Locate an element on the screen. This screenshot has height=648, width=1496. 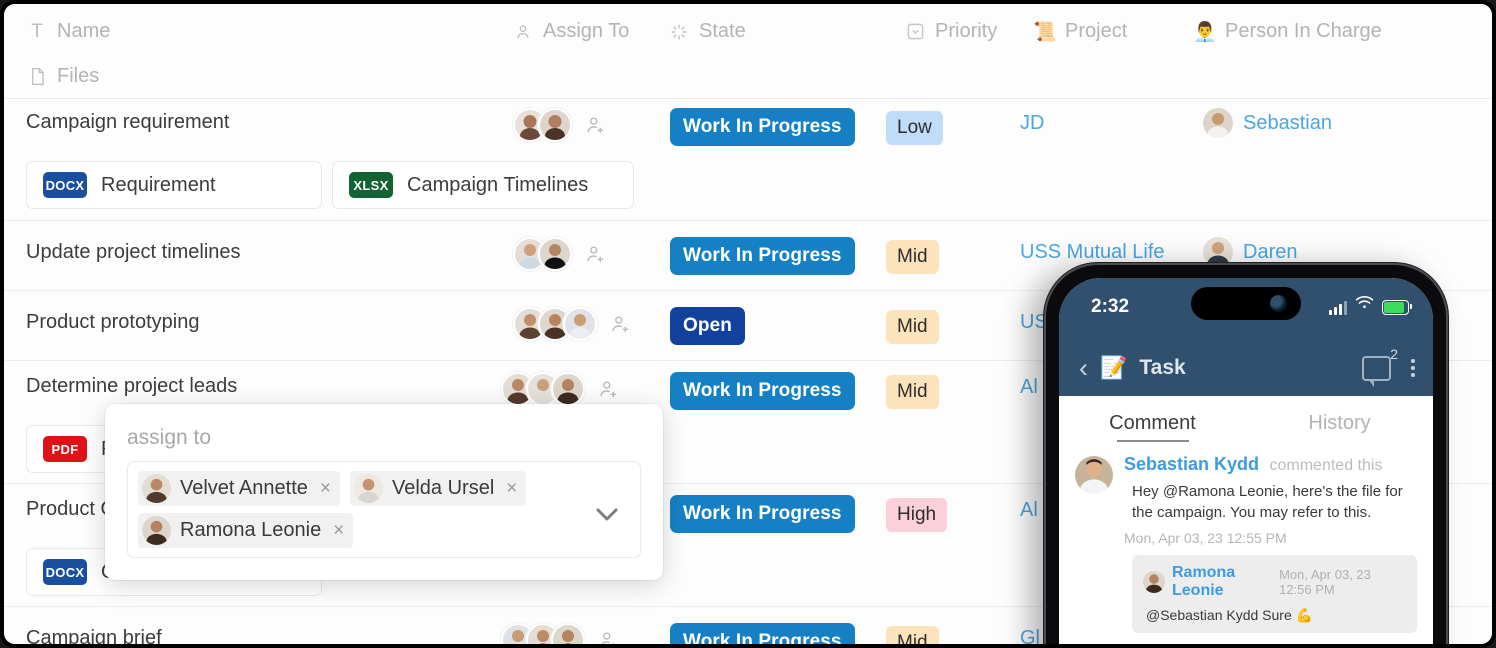
task-name-cell: Update project timelines is located at coordinates (133, 252).